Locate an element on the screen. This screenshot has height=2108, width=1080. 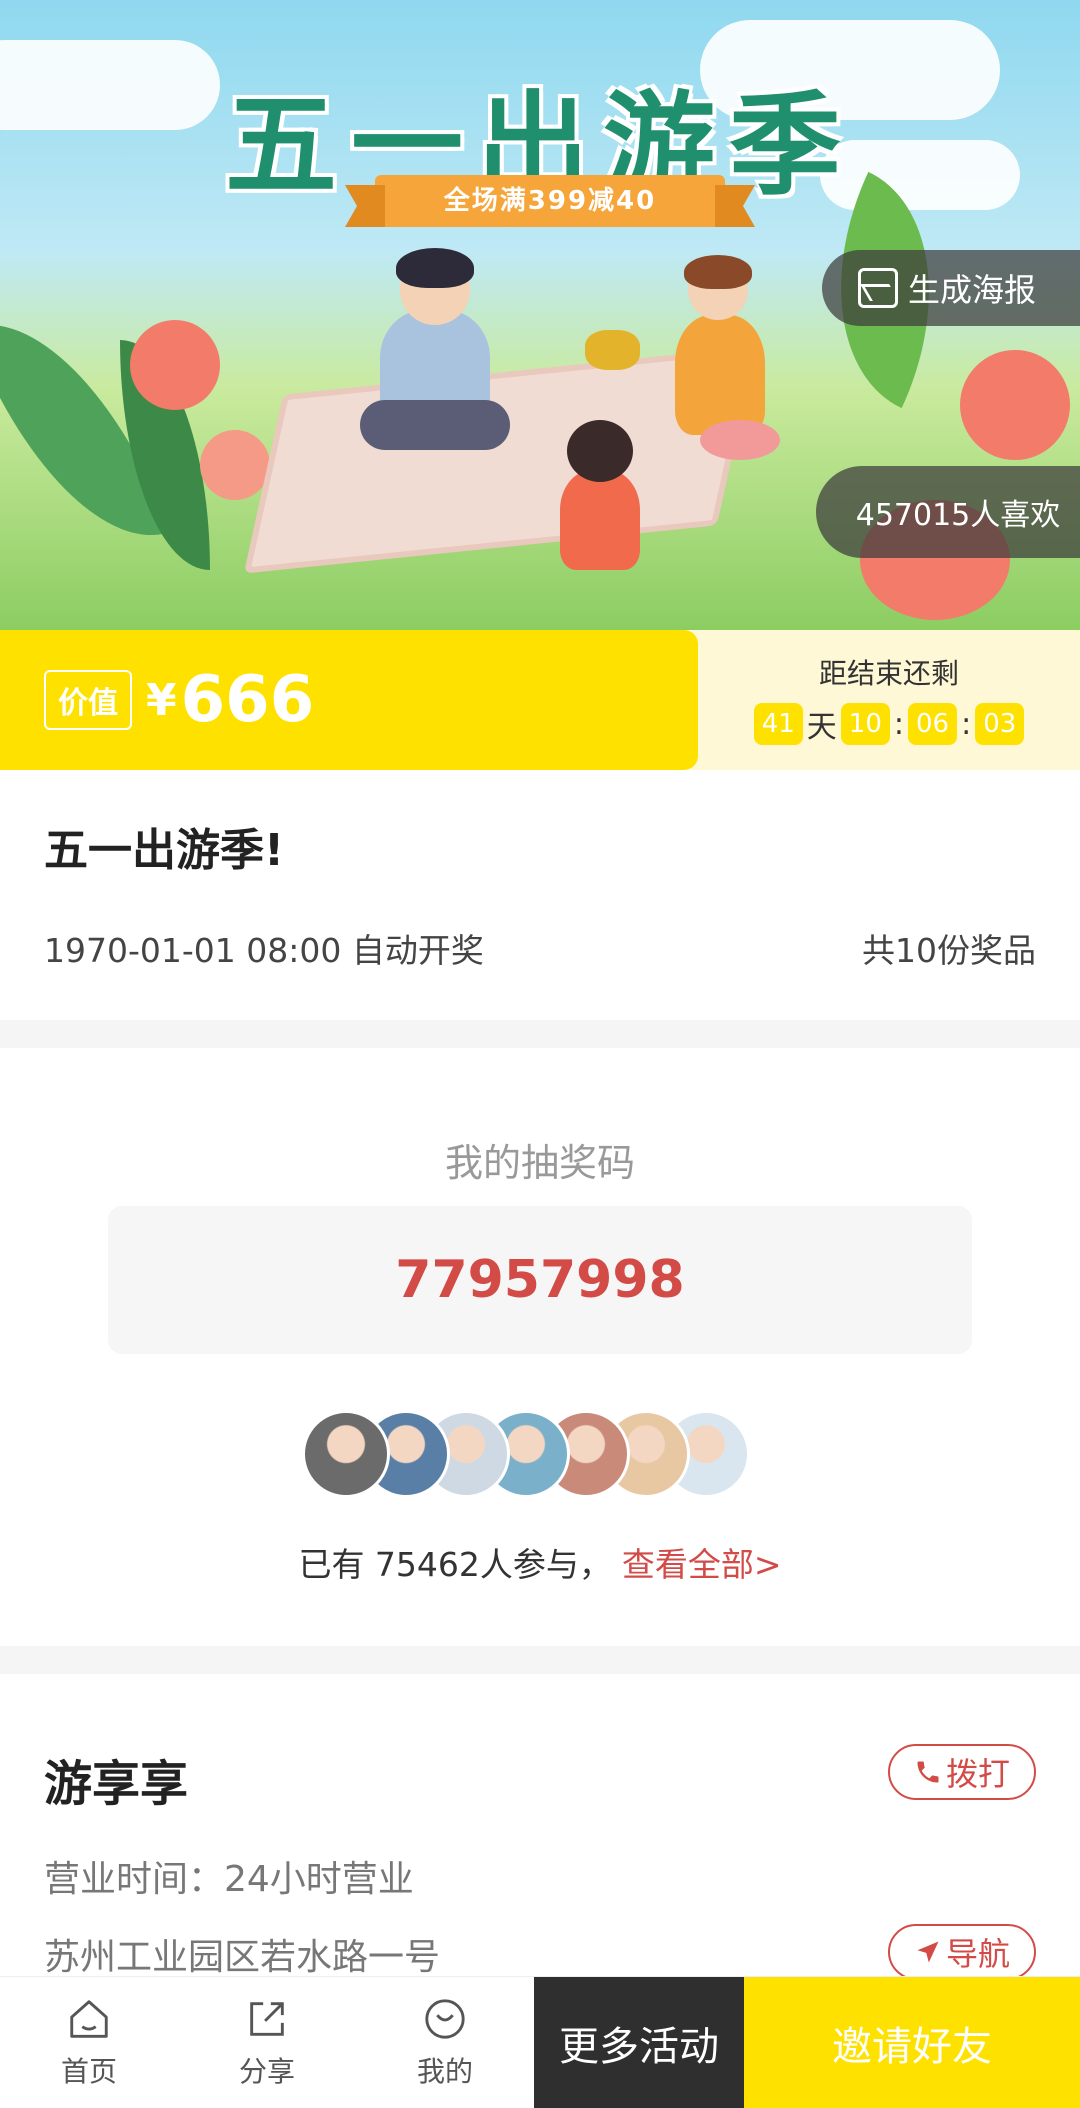
shop-name: 游享享 is located at coordinates (116, 1784).